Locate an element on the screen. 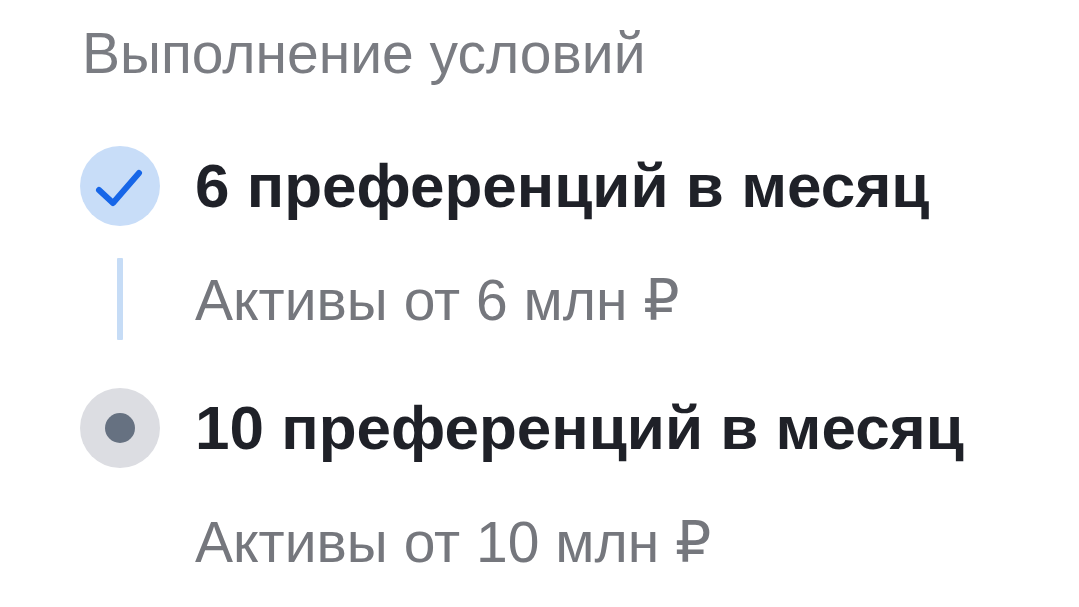  step-title: 10 преференций в месяц is located at coordinates (579, 428).